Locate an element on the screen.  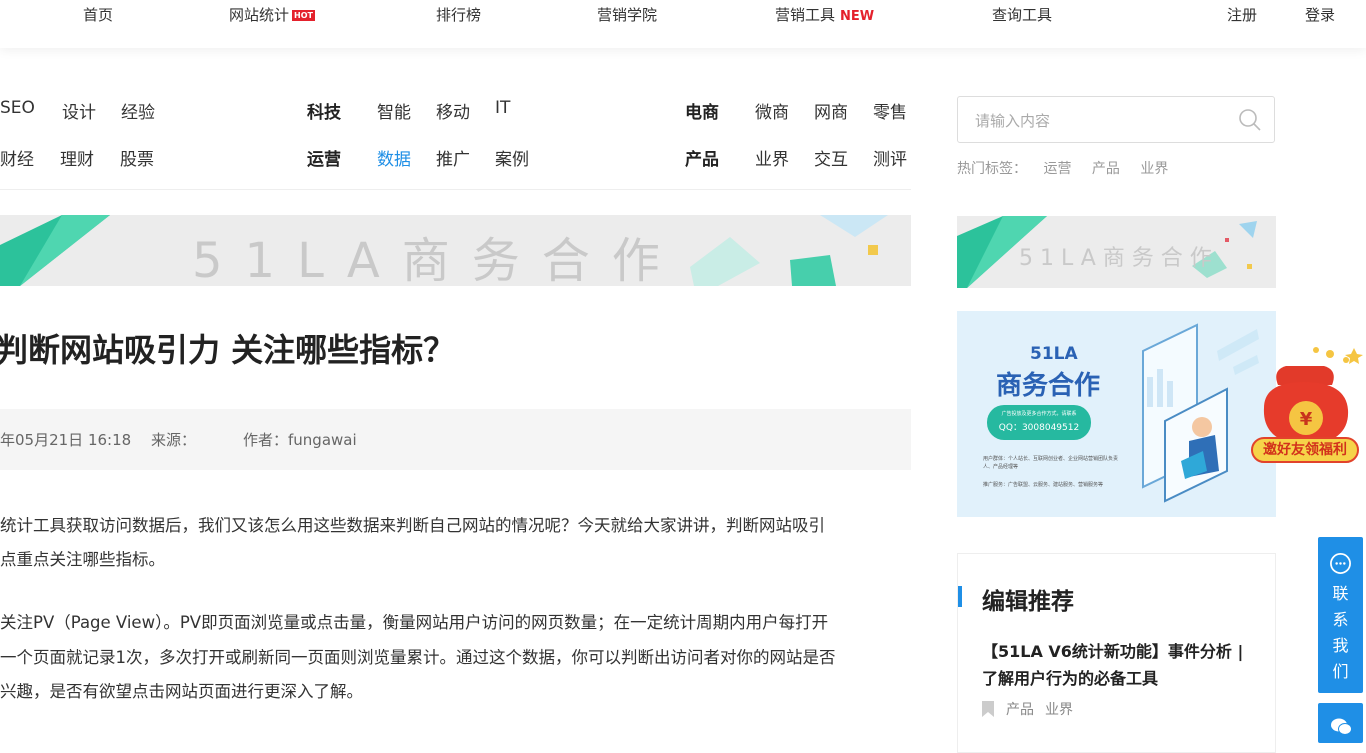
cat-ecommerce: 电商 is located at coordinates (702, 110).